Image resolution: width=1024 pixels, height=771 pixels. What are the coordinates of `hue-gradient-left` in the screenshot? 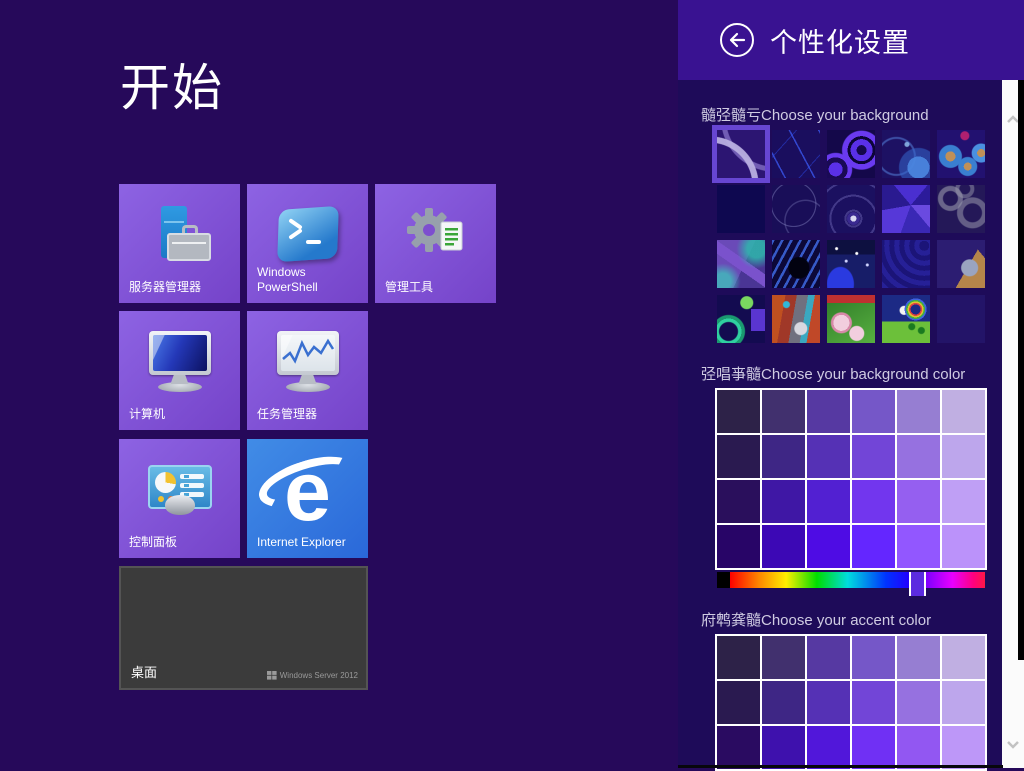 It's located at (813, 580).